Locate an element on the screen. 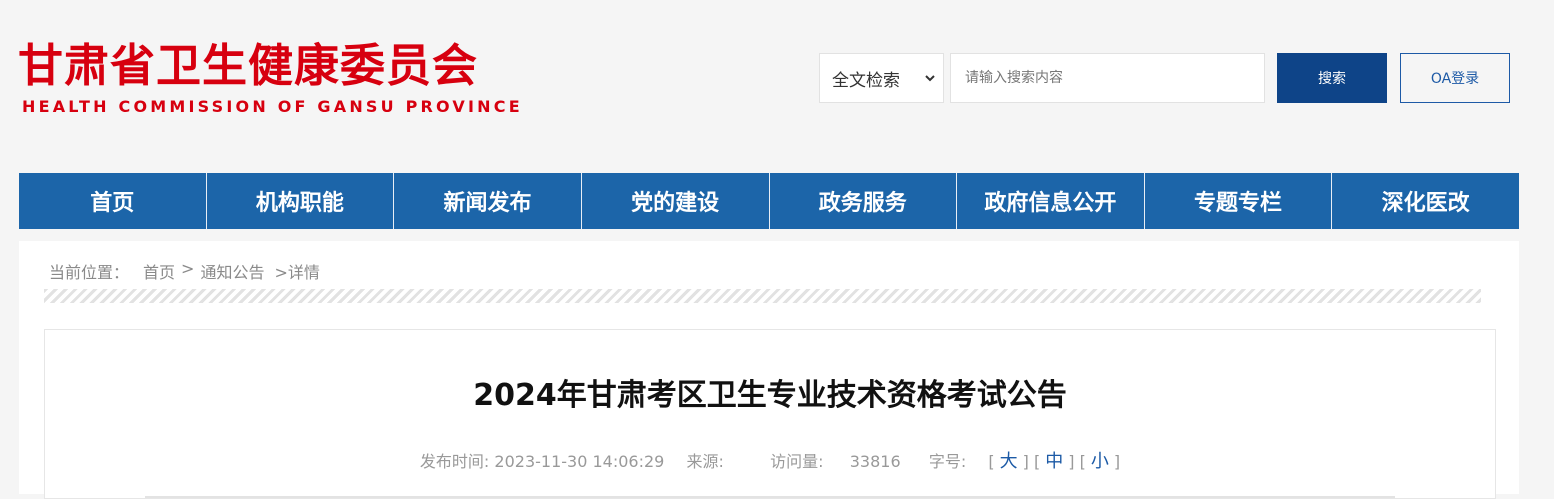 The height and width of the screenshot is (499, 1554). search-scope-value: 全文检索 is located at coordinates (866, 80).